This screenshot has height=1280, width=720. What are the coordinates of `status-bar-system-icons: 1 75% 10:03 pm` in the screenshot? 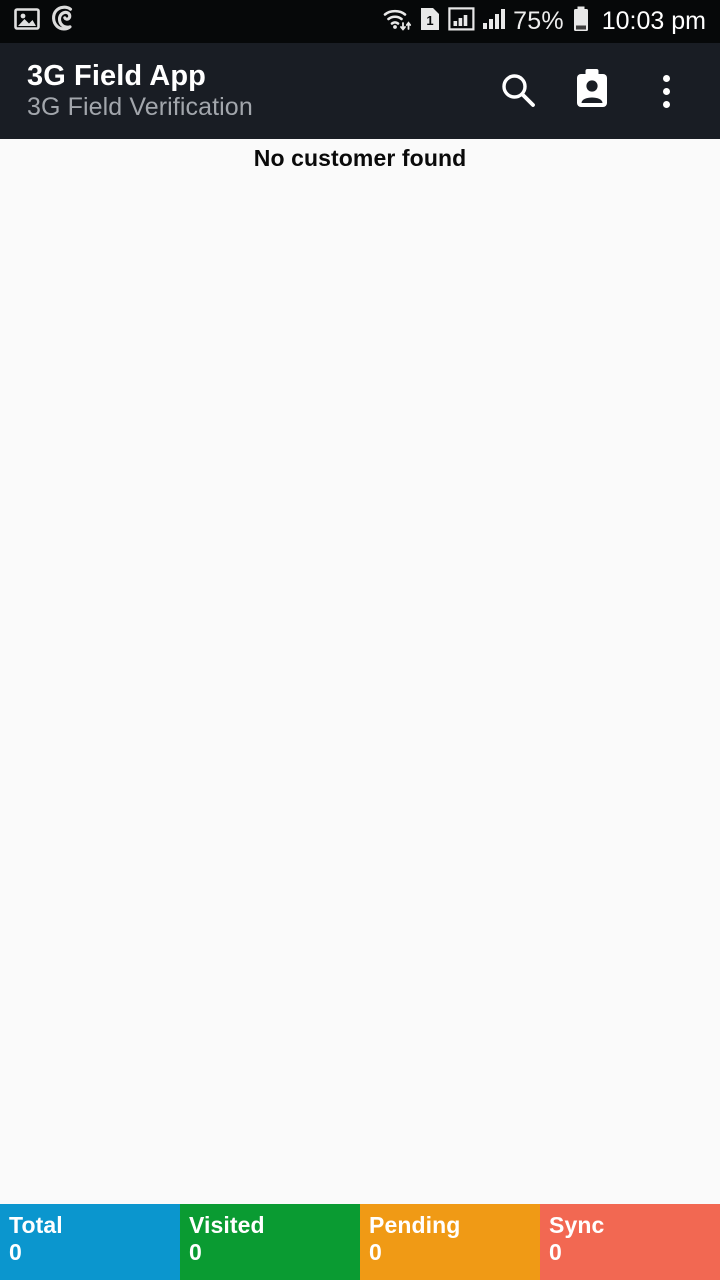 It's located at (544, 21).